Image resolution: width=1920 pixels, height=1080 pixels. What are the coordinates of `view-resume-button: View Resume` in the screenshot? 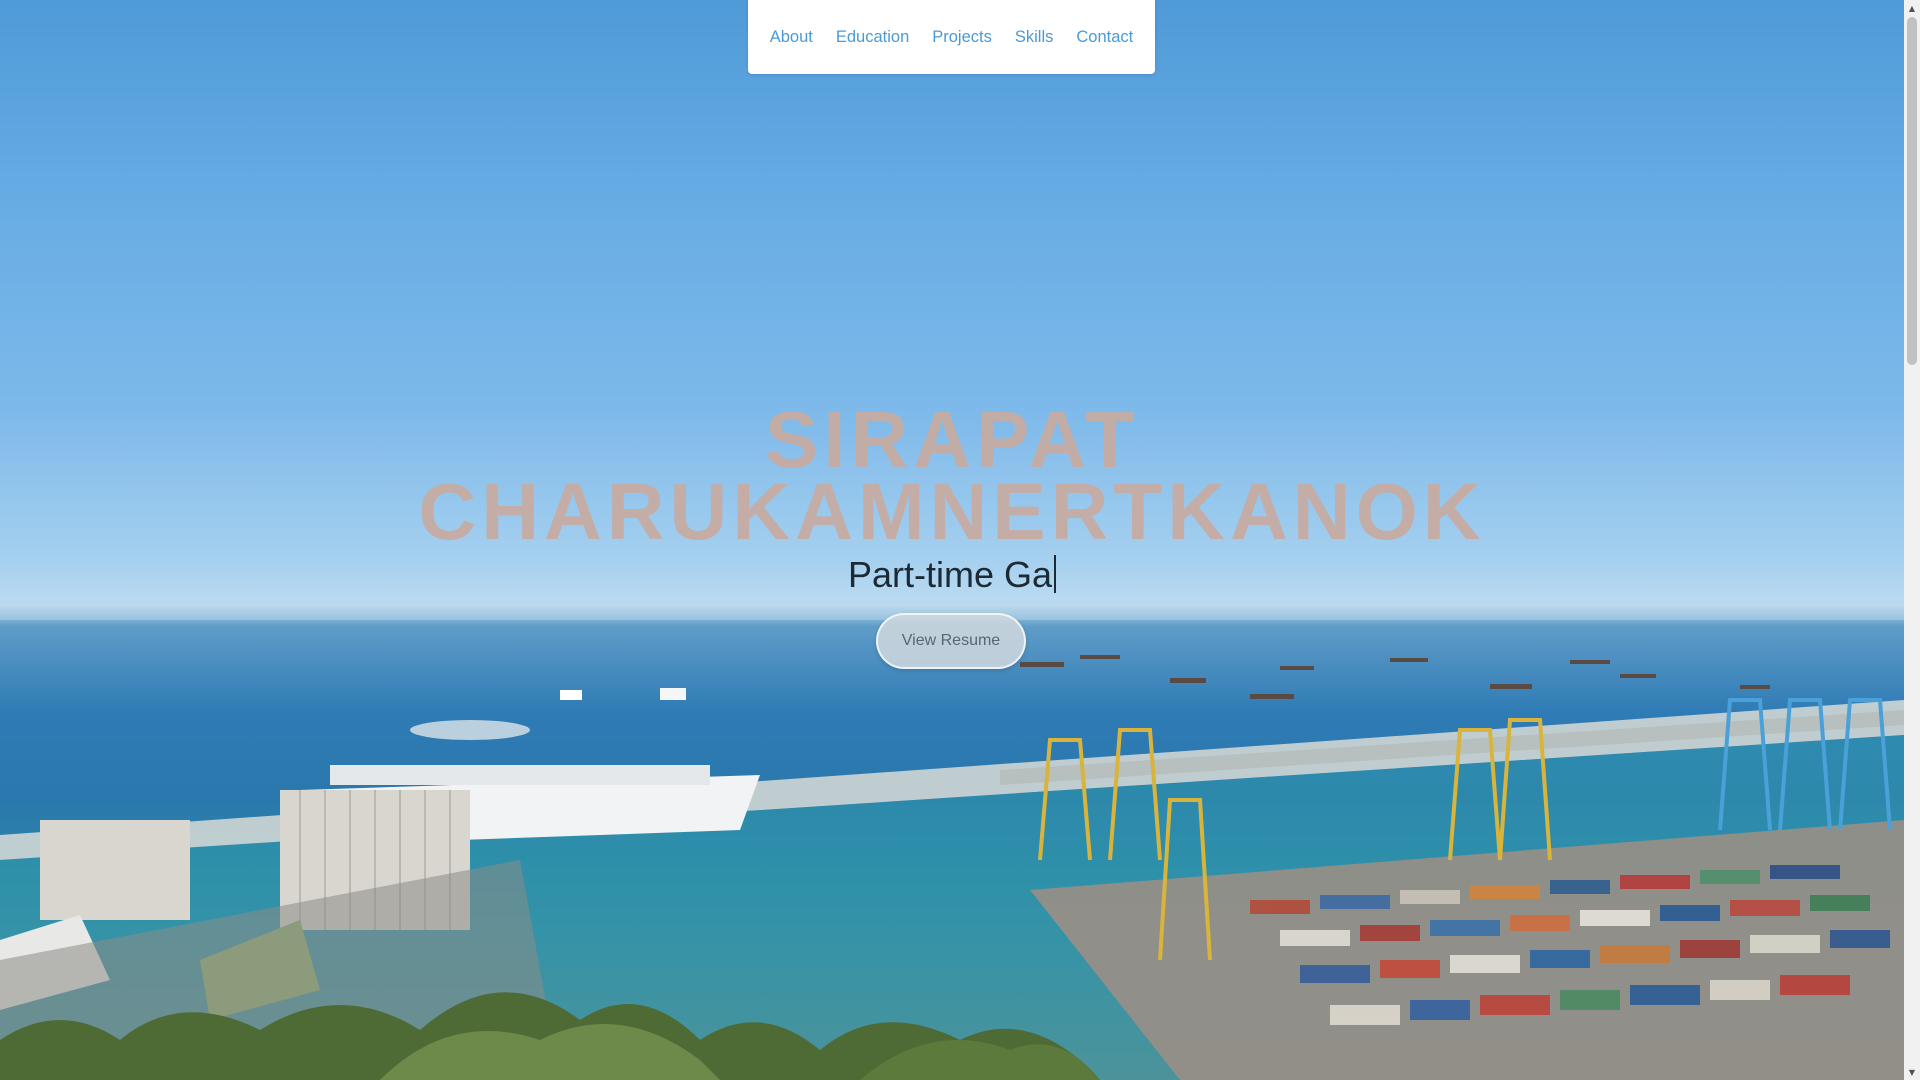 It's located at (951, 641).